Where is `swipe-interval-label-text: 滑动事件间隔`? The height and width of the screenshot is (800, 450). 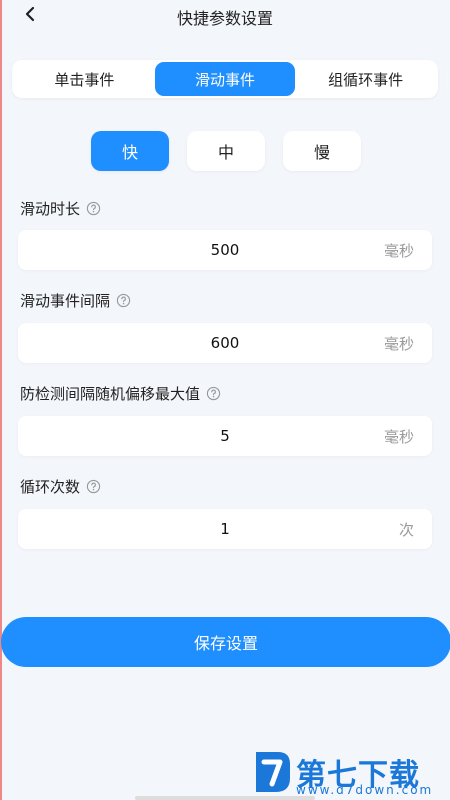
swipe-interval-label-text: 滑动事件间隔 is located at coordinates (65, 301).